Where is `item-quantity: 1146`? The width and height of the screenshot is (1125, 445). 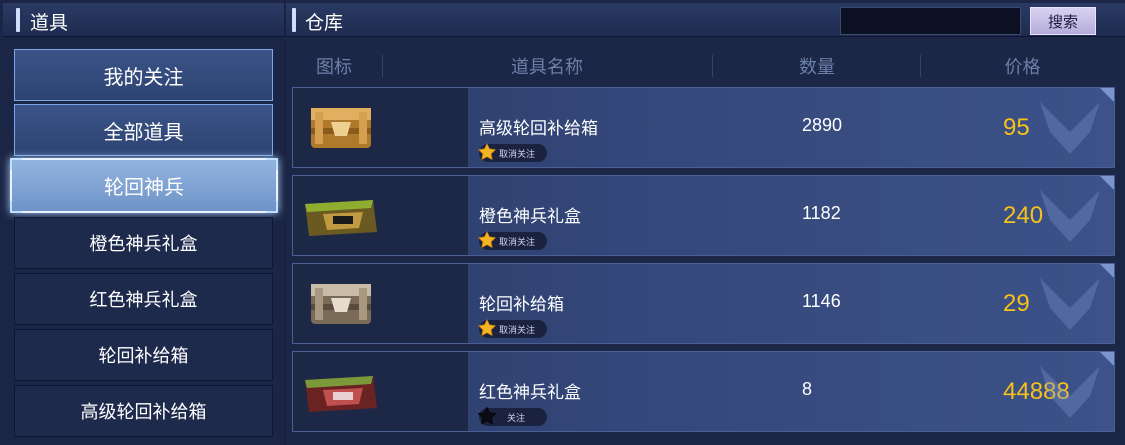 item-quantity: 1146 is located at coordinates (821, 301).